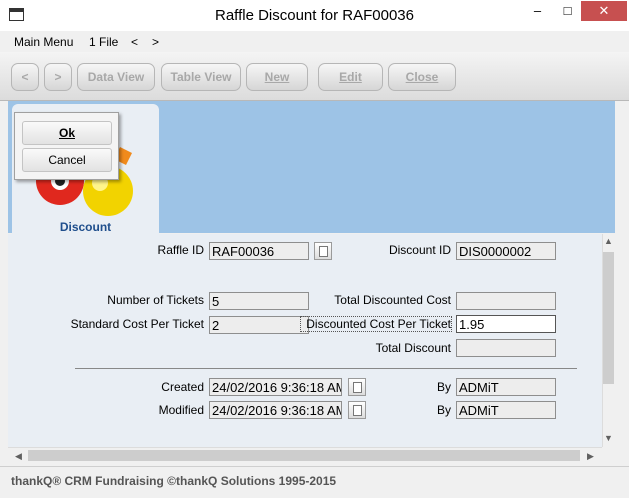 This screenshot has height=498, width=629. What do you see at coordinates (259, 301) in the screenshot?
I see `number-of-tickets-field: 5` at bounding box center [259, 301].